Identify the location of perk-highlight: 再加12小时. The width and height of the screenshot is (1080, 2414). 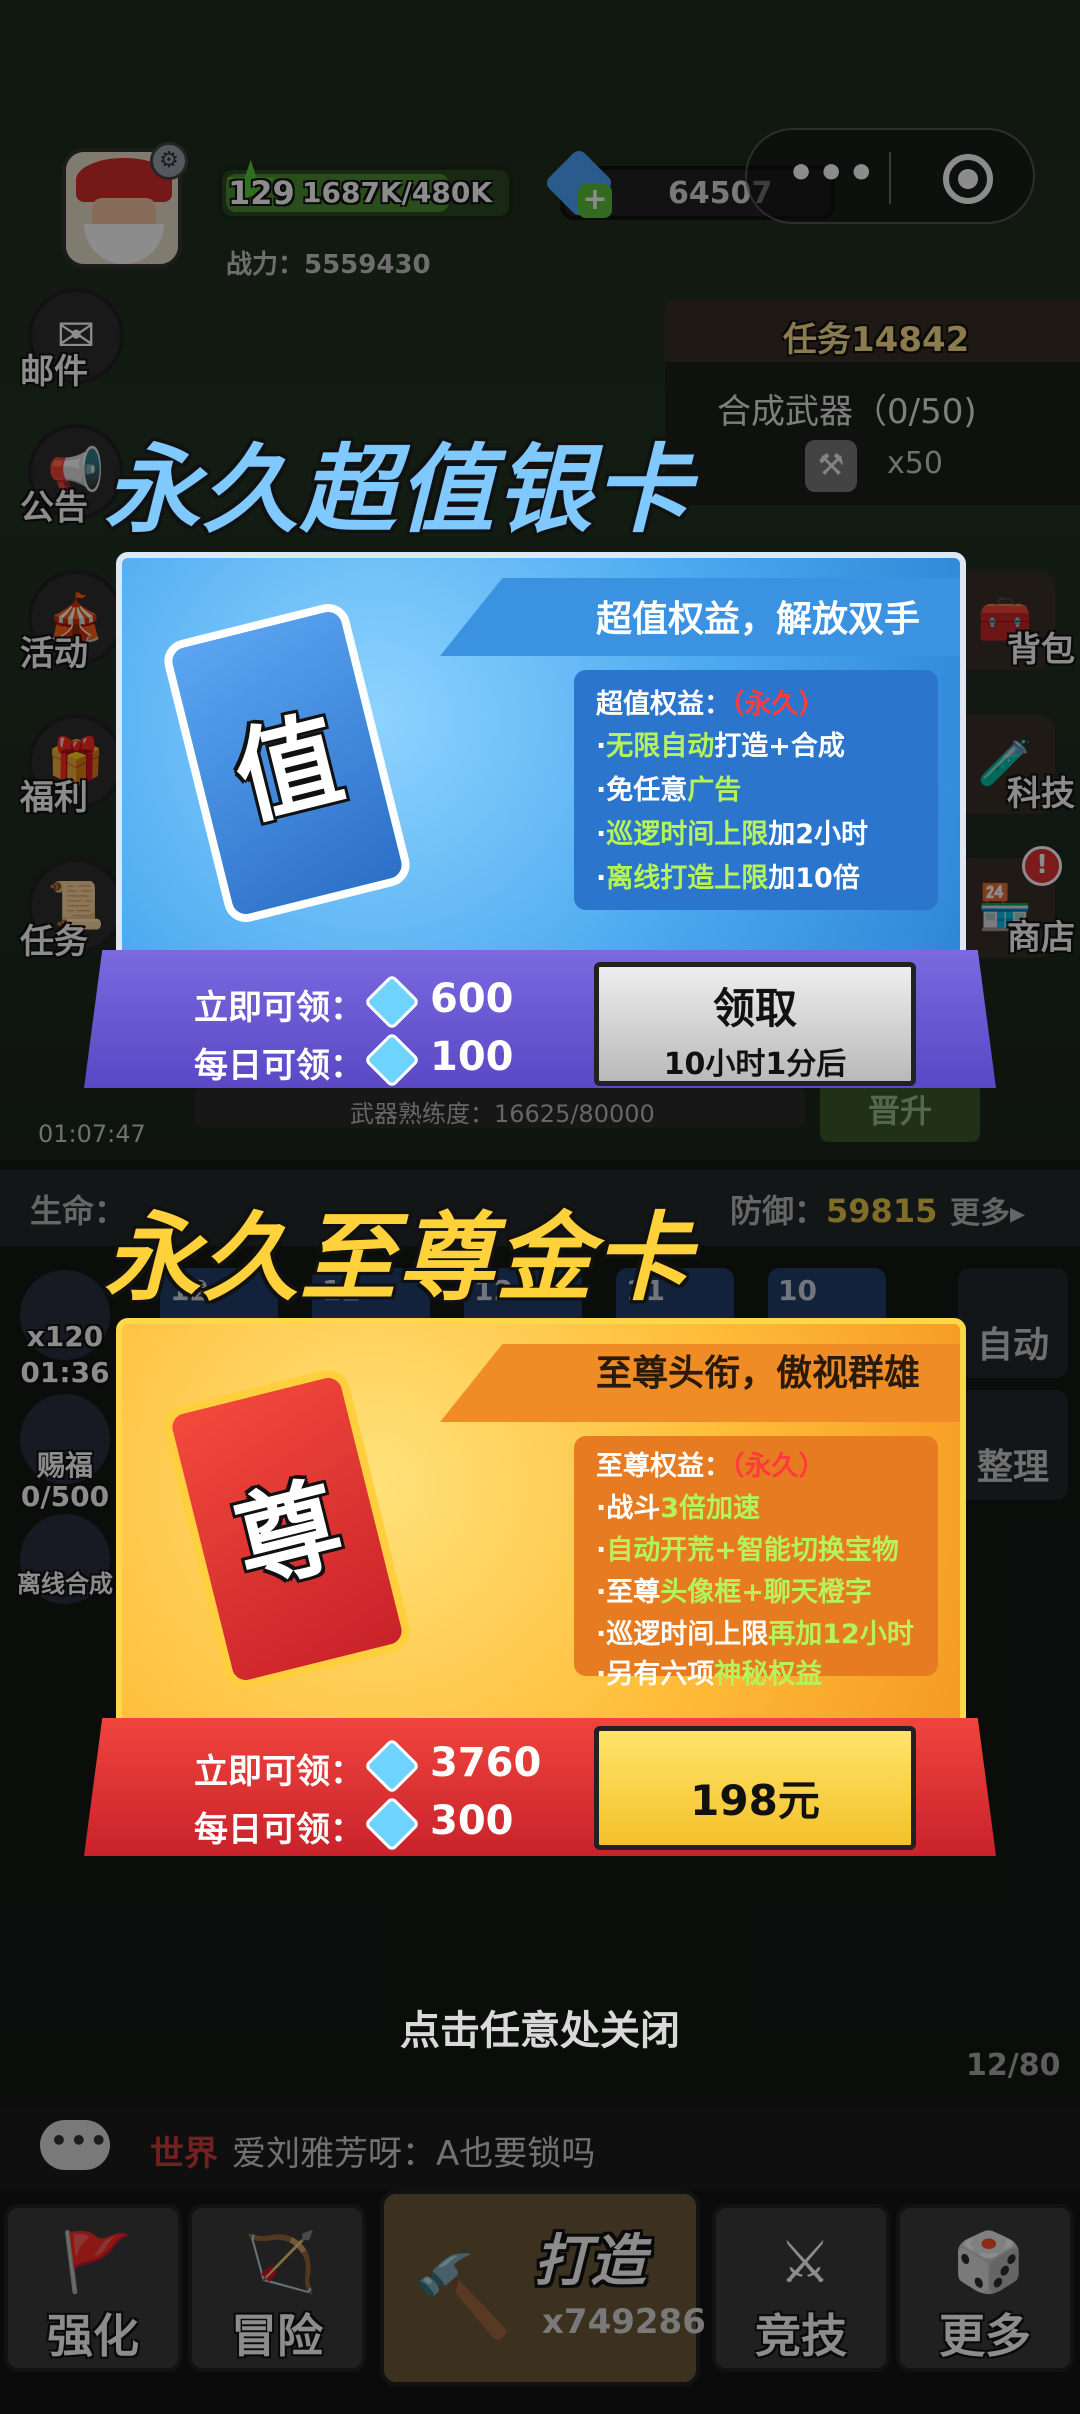
(841, 1634).